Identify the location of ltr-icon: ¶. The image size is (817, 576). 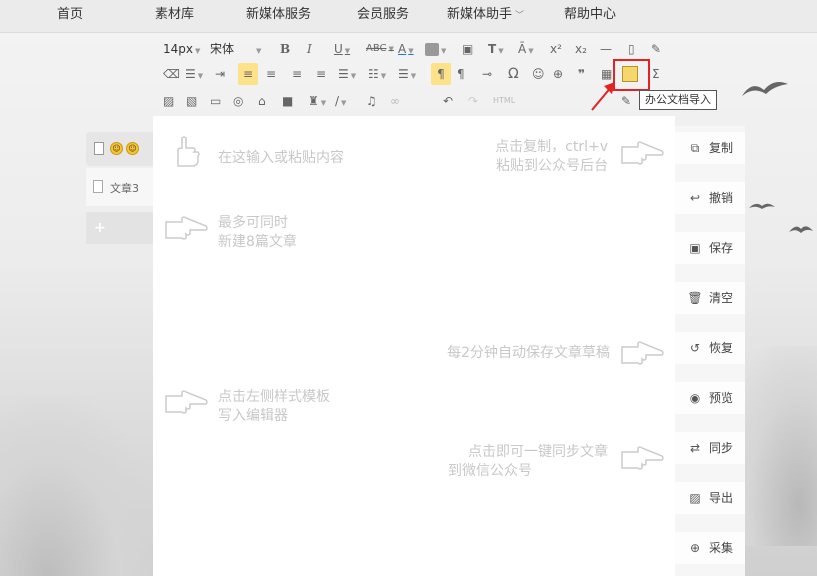
(441, 74).